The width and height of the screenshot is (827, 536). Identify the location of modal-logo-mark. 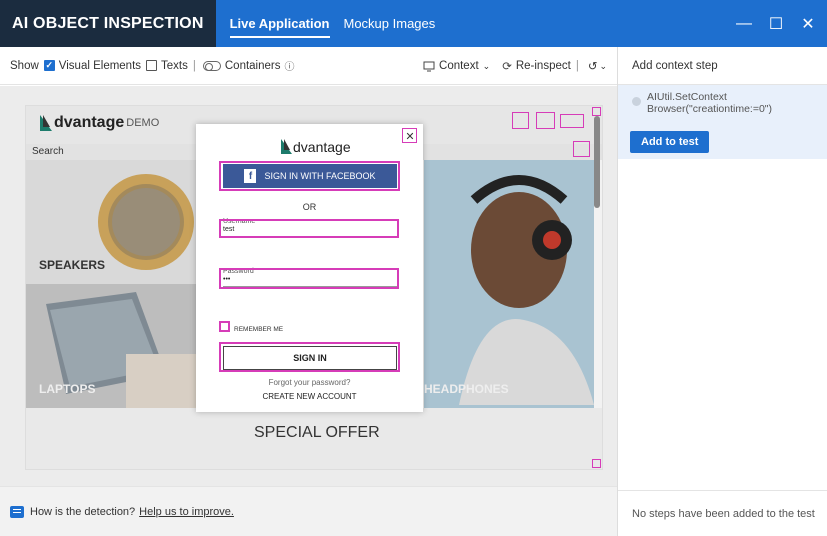
(286, 146).